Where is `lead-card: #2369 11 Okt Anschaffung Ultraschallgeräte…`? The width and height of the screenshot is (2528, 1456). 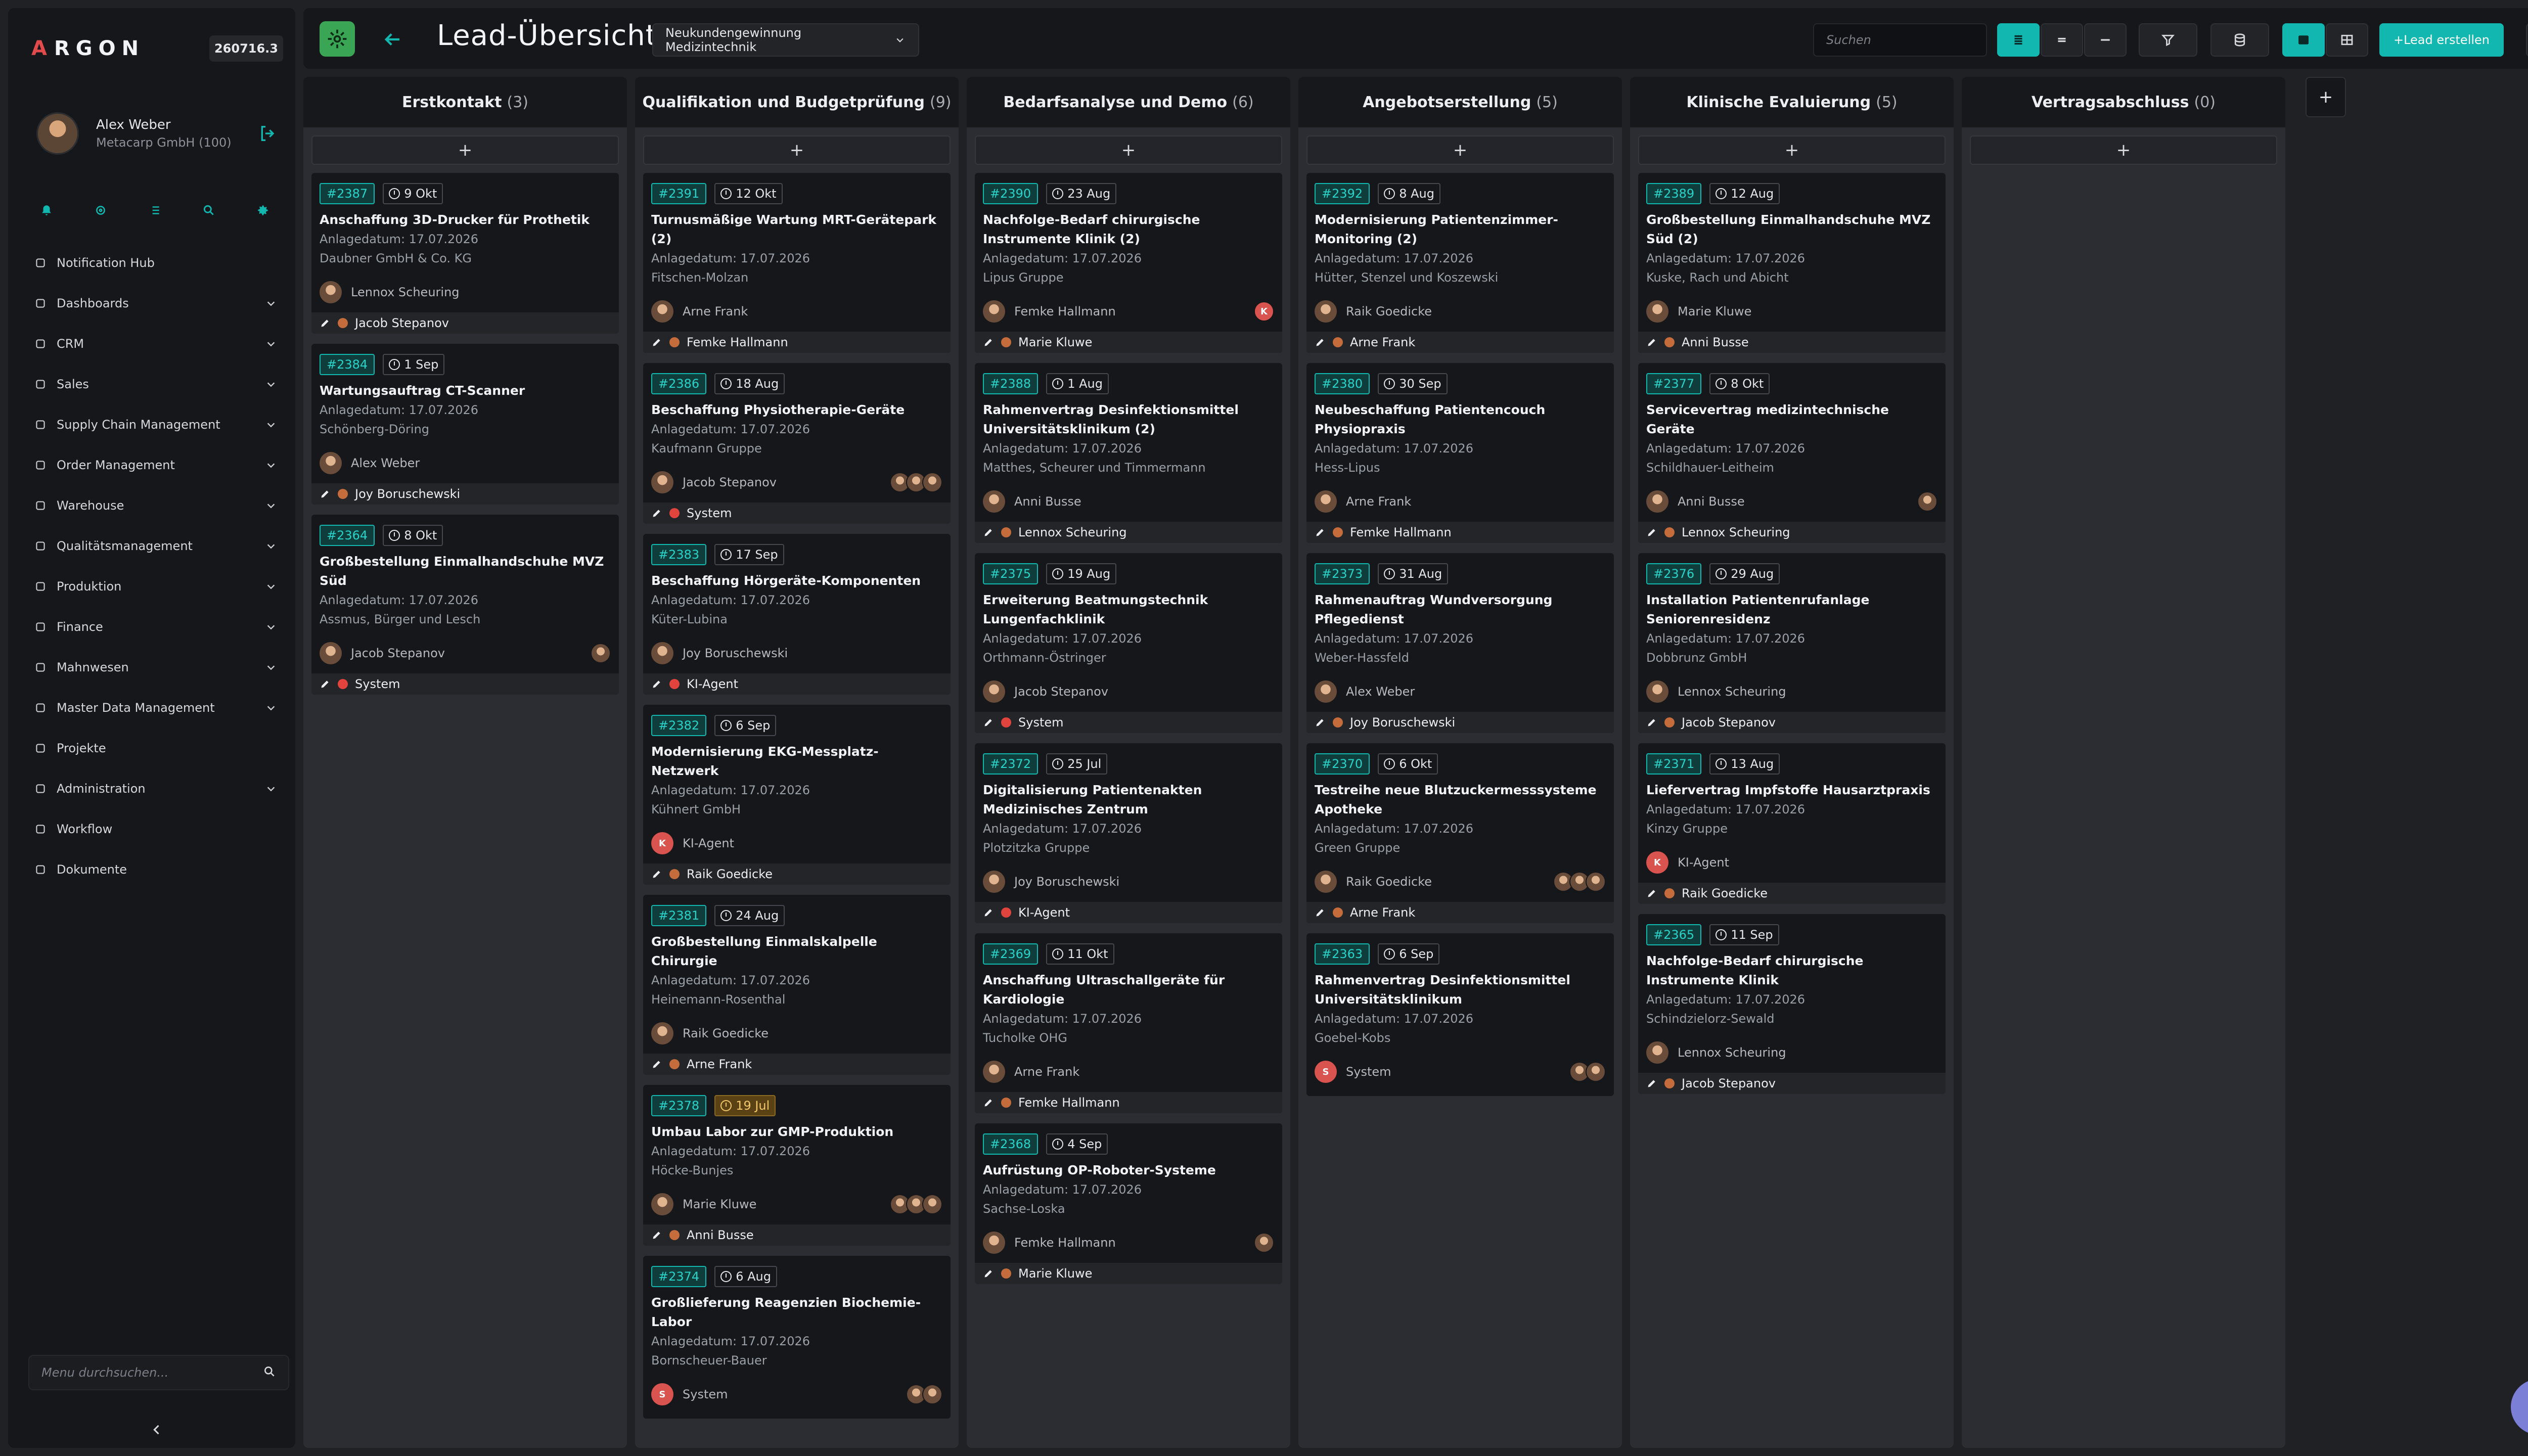 lead-card: #2369 11 Okt Anschaffung Ultraschallgeräte… is located at coordinates (1129, 1023).